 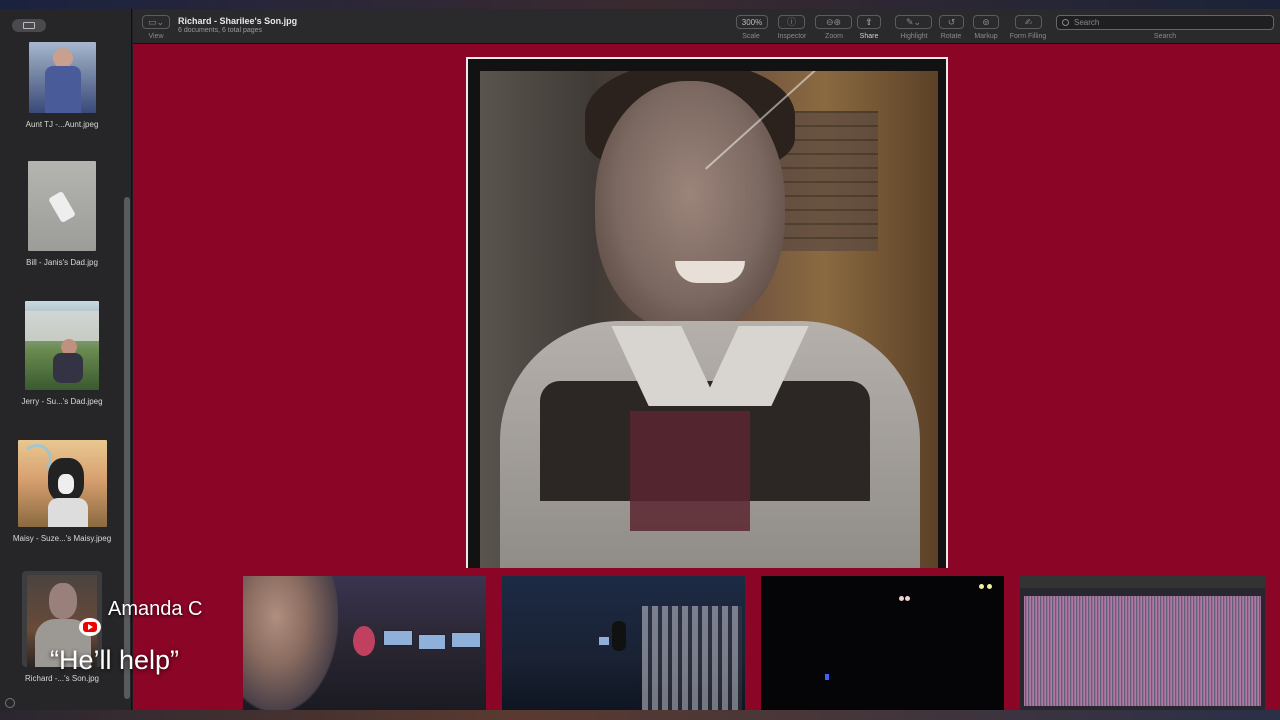 What do you see at coordinates (220, 30) in the screenshot?
I see `document-subtitle: 6 documents, 6 total pages` at bounding box center [220, 30].